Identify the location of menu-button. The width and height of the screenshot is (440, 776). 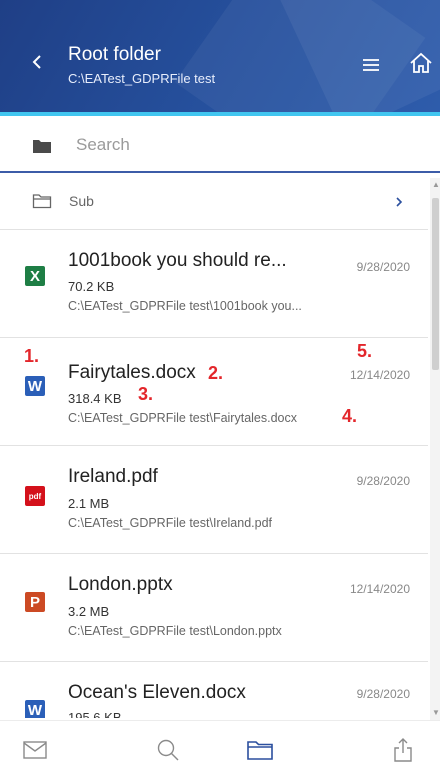
(372, 65).